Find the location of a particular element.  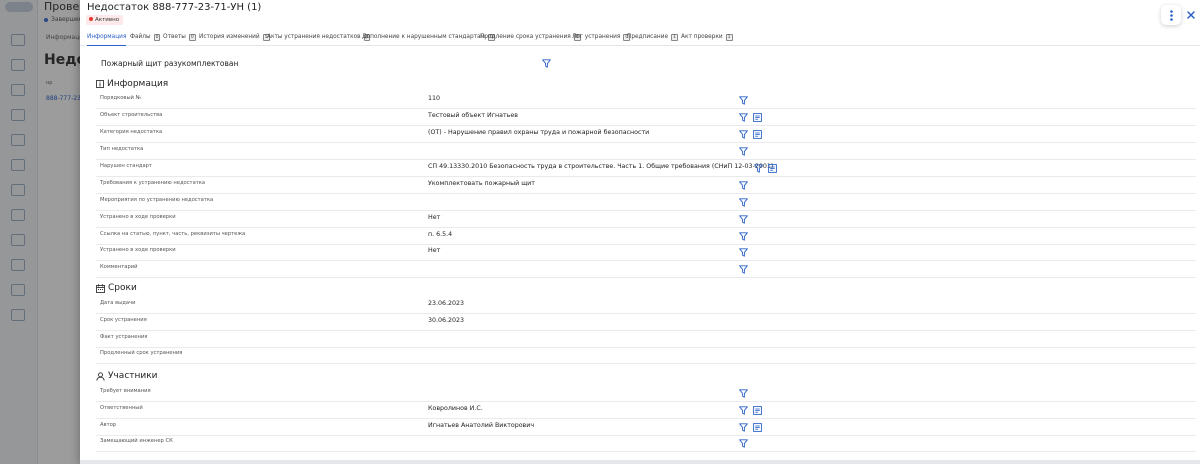

field-value: 110 is located at coordinates (434, 98).